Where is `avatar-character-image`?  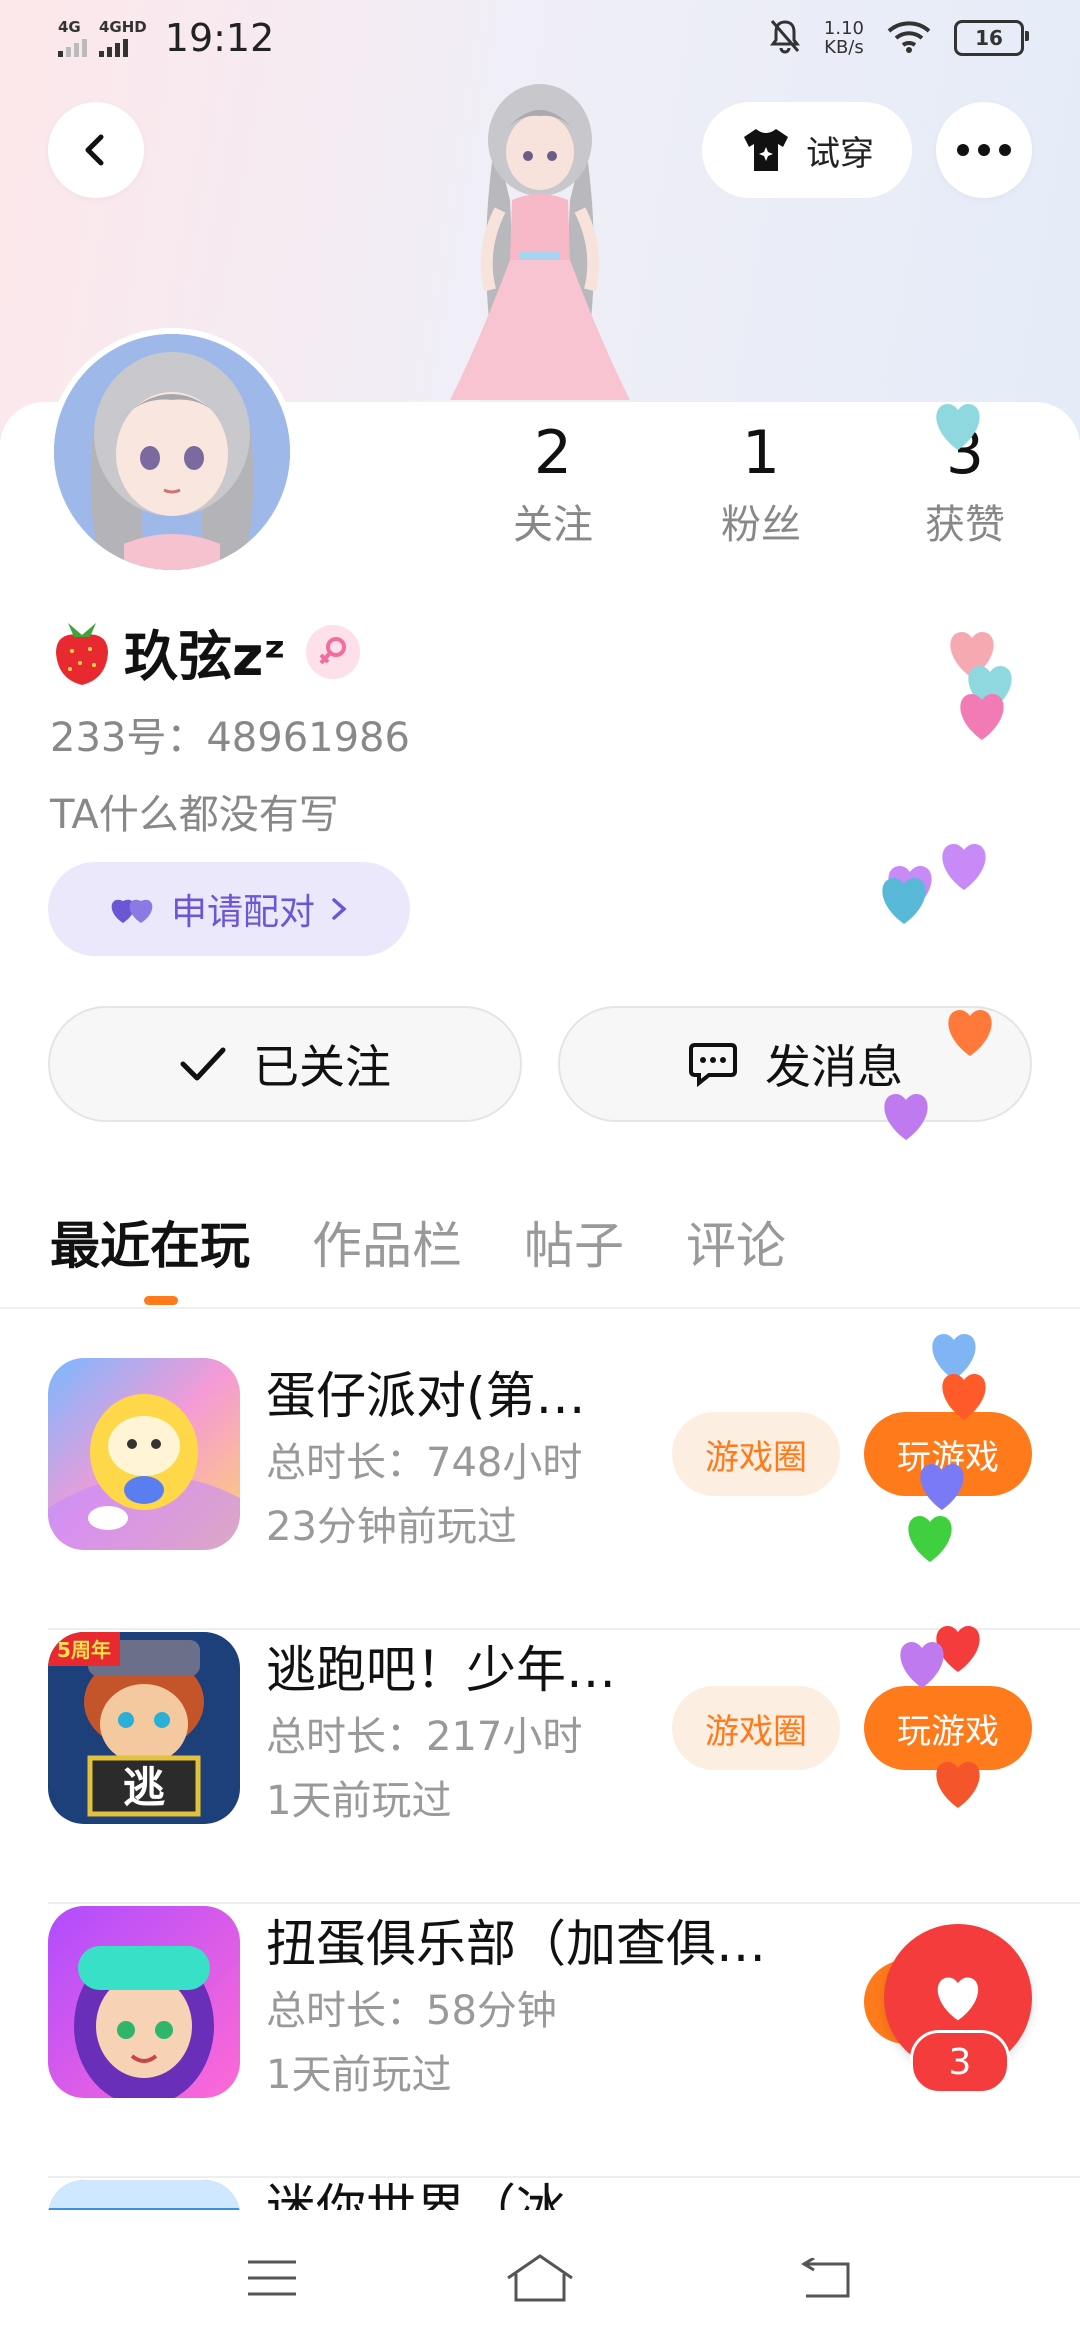
avatar-character-image is located at coordinates (540, 242).